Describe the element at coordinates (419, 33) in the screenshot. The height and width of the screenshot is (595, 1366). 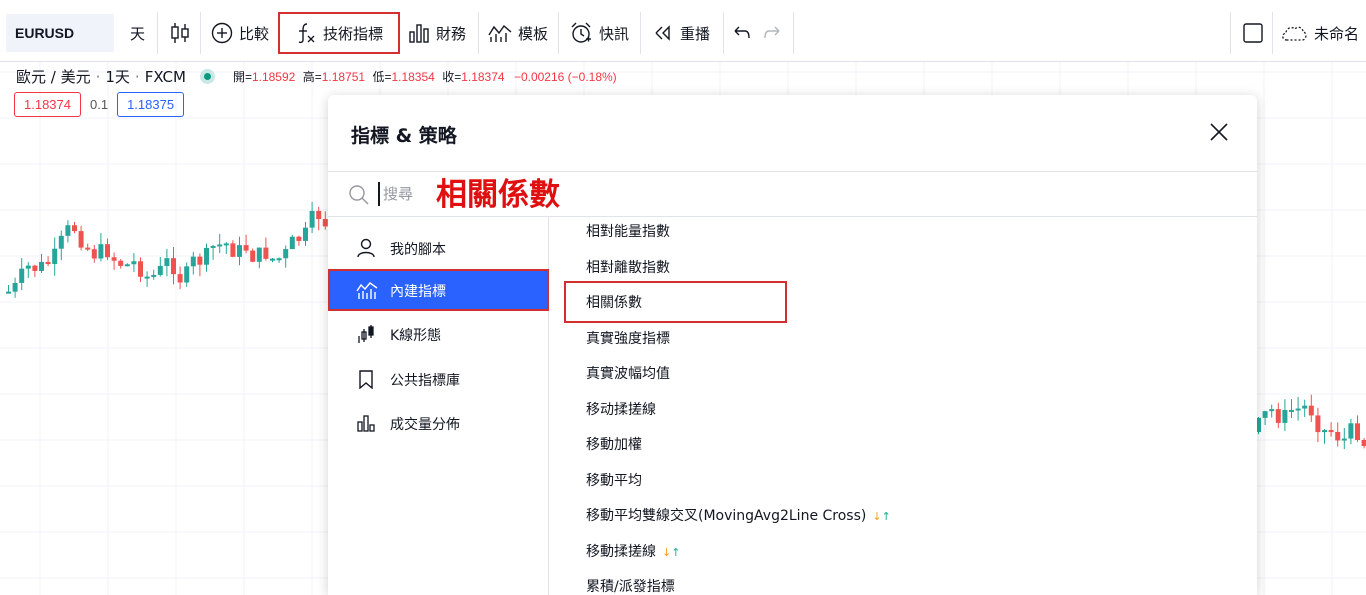
I see `bar-chart-icon` at that location.